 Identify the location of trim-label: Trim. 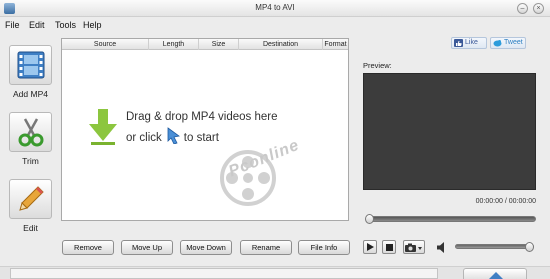
(30, 161).